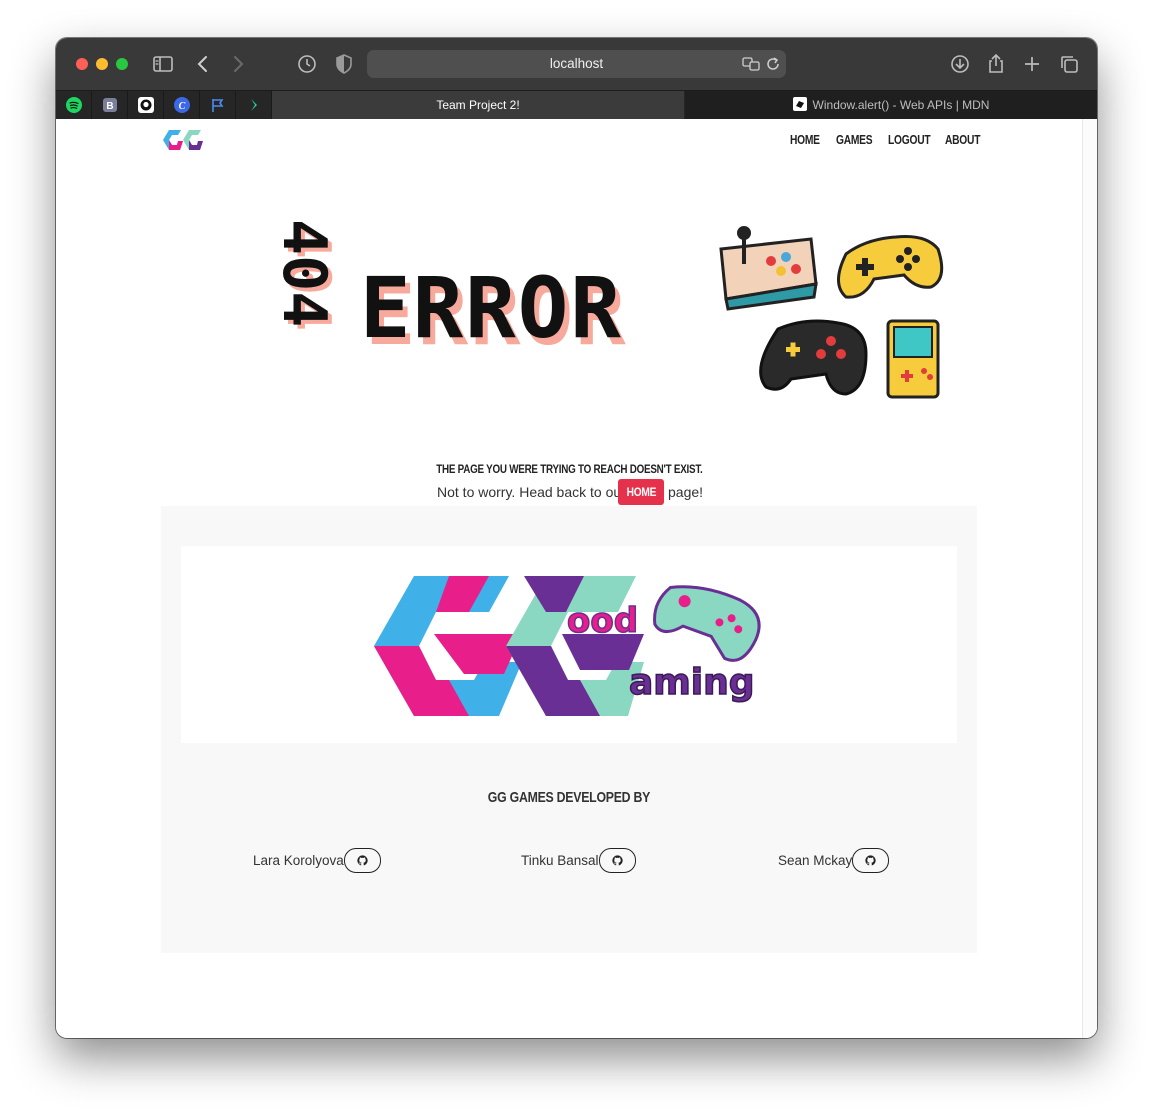 The image size is (1153, 1113). I want to click on coursera-icon: C, so click(181, 105).